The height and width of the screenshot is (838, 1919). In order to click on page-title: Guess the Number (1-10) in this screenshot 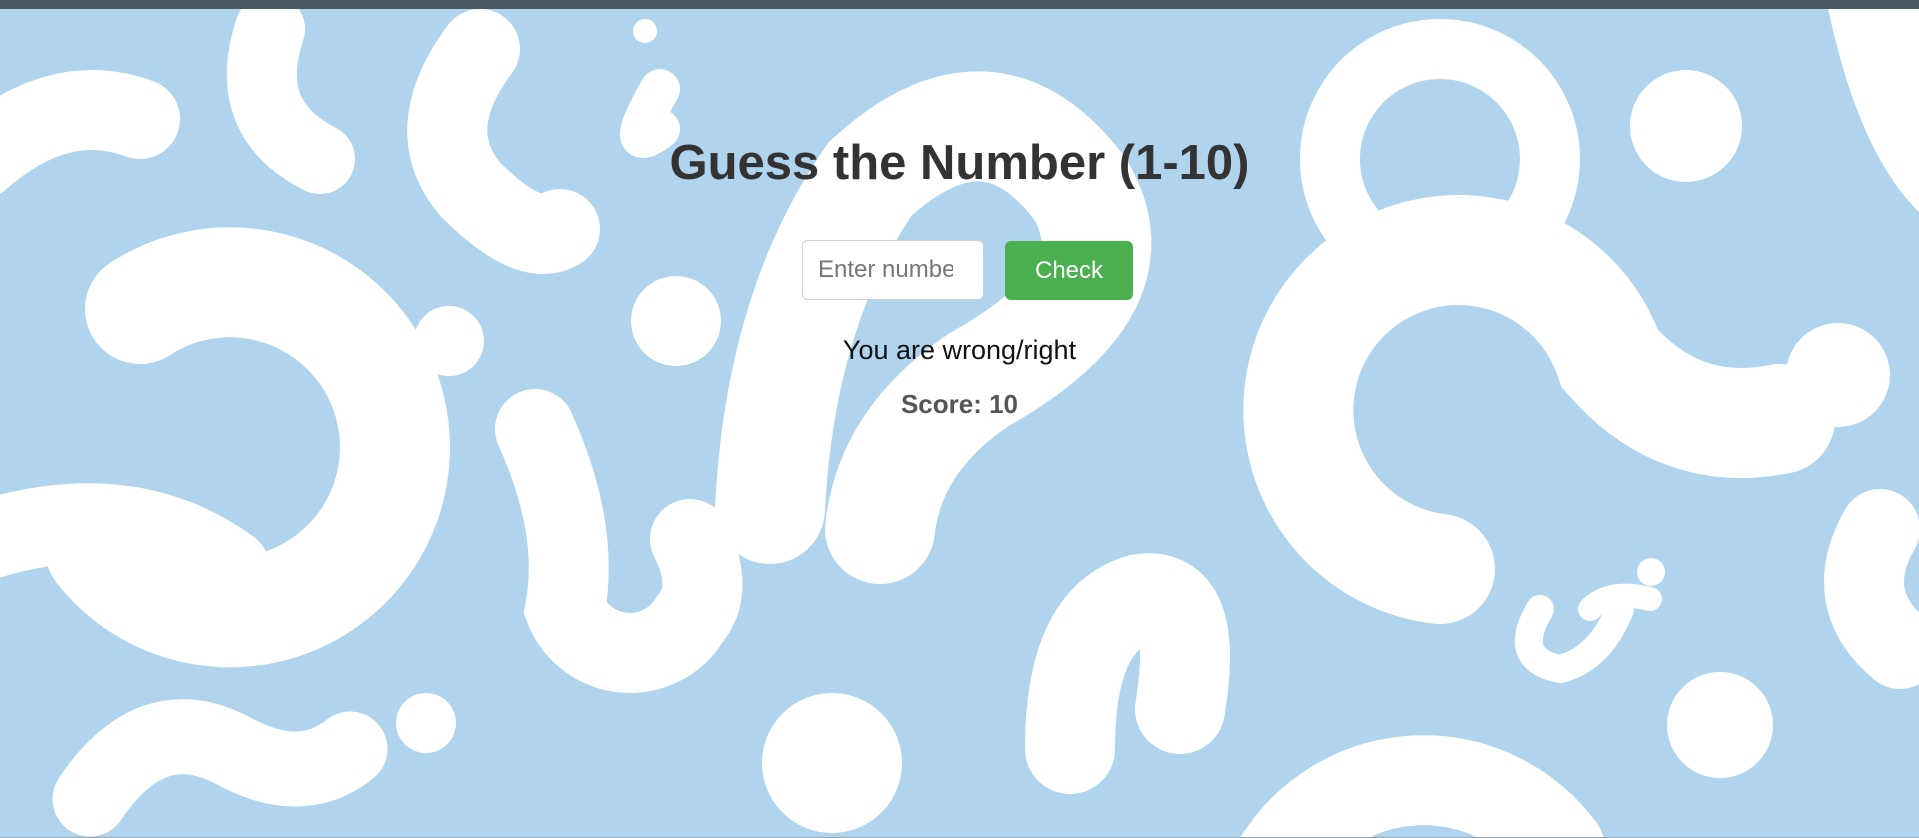, I will do `click(959, 163)`.